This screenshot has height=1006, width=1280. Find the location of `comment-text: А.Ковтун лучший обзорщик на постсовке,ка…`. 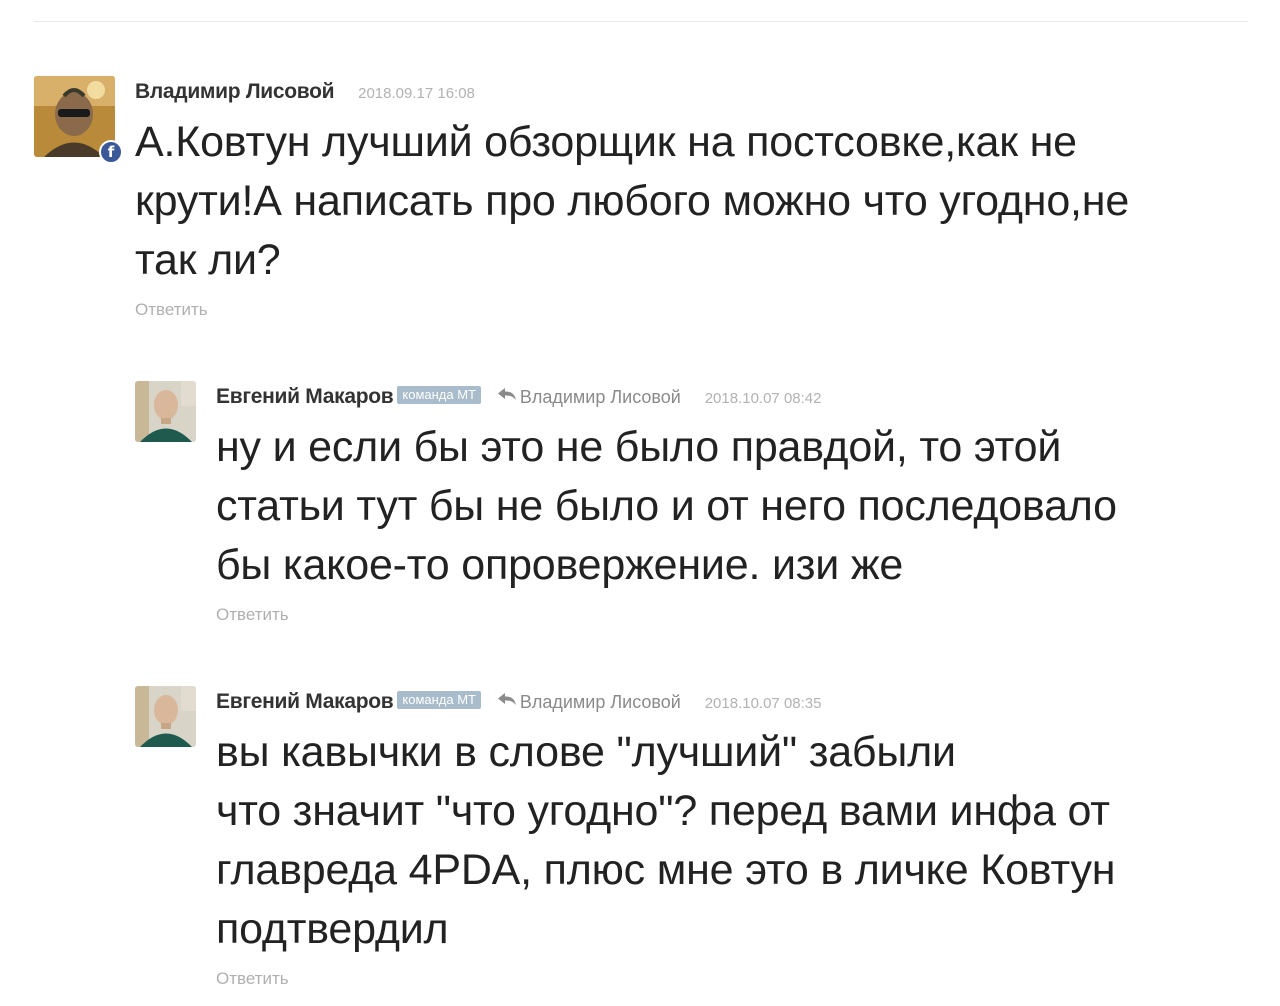

comment-text: А.Ковтун лучший обзорщик на постсовке,ка… is located at coordinates (632, 201).